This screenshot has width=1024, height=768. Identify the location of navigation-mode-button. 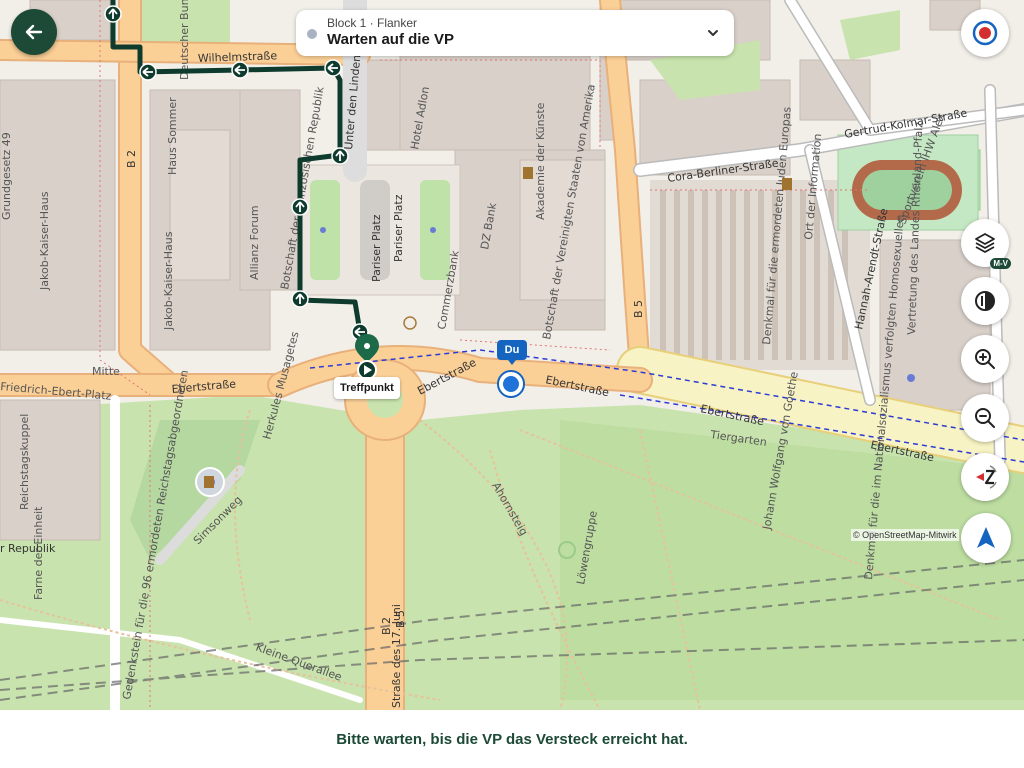
(986, 538).